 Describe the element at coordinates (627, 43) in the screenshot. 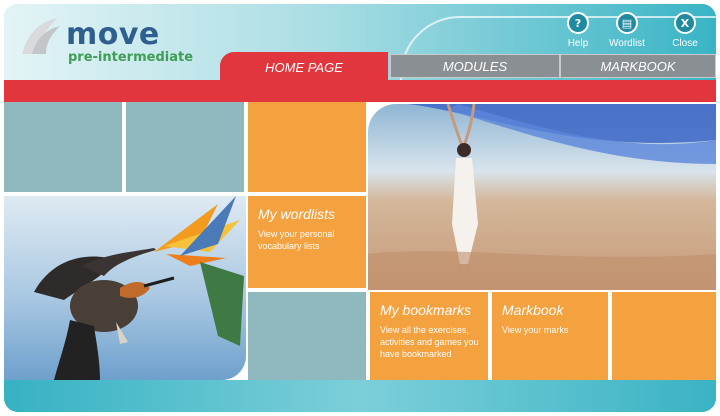

I see `wordlist-label: Wordlist` at that location.